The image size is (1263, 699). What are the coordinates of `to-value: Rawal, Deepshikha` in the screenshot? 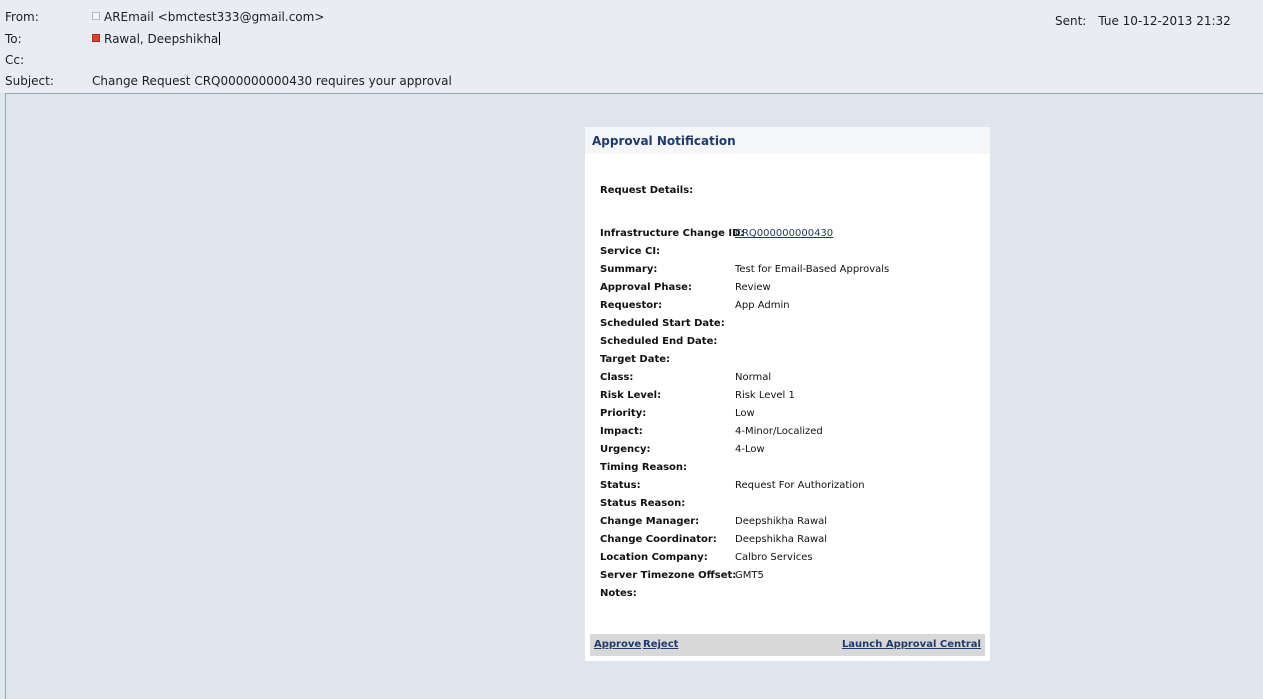 It's located at (156, 39).